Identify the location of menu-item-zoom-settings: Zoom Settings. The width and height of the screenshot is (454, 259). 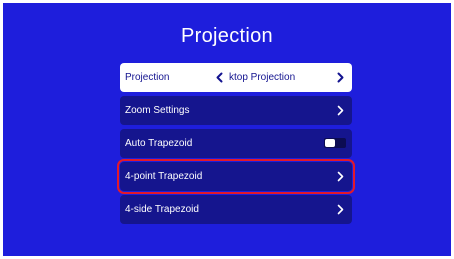
(236, 110).